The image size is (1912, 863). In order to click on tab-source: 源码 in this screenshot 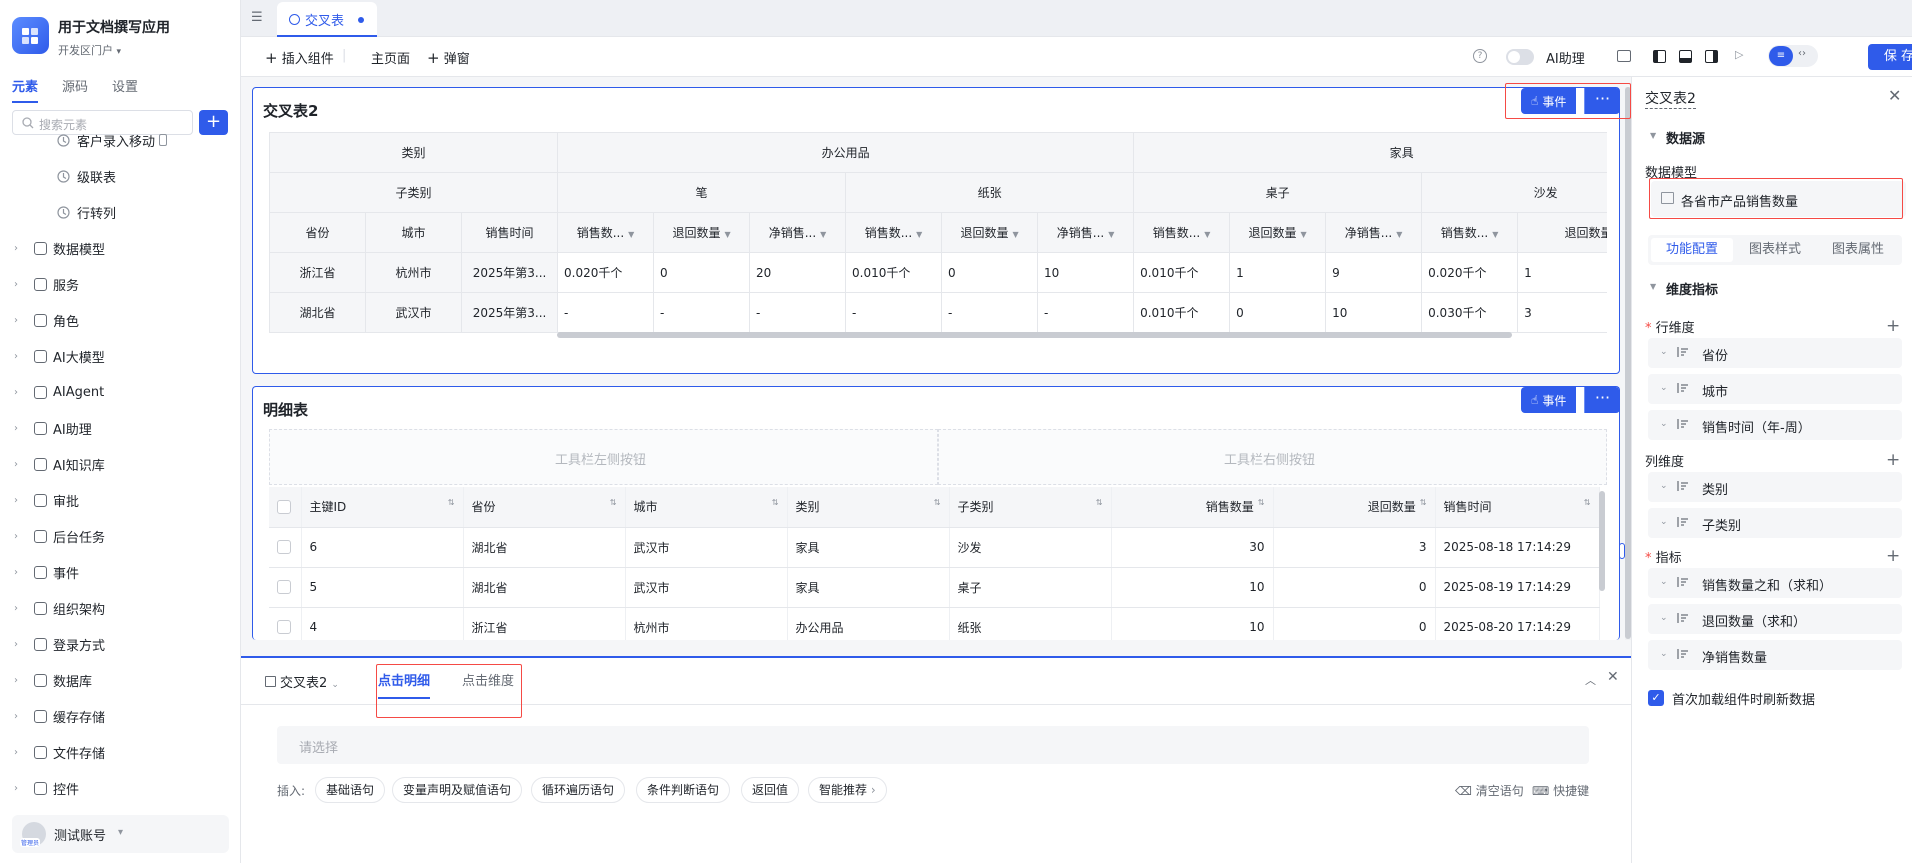, I will do `click(75, 89)`.